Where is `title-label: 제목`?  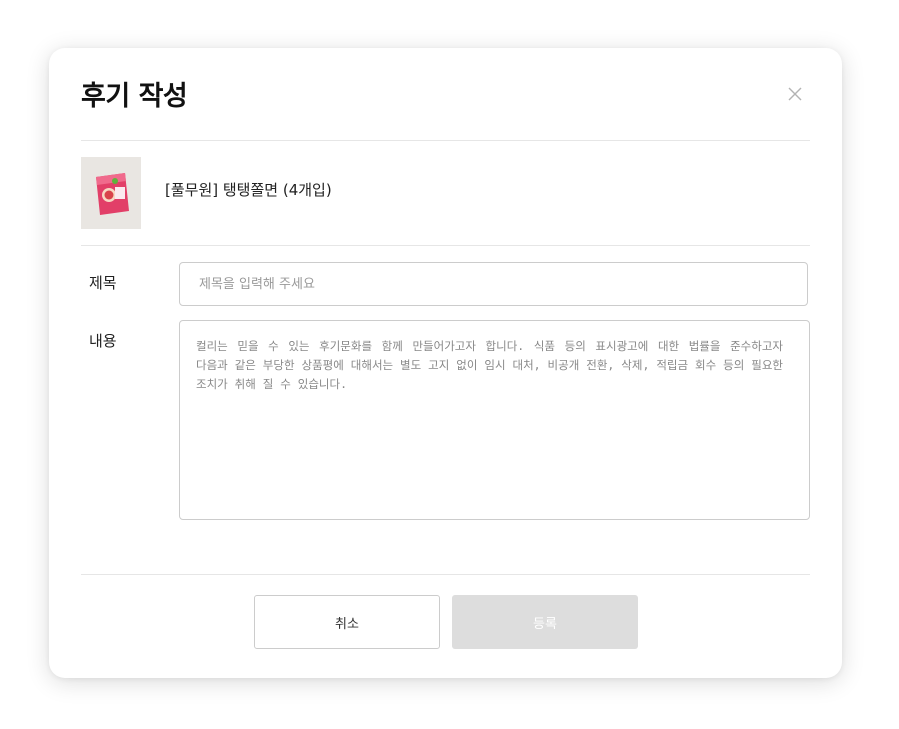
title-label: 제목 is located at coordinates (103, 283).